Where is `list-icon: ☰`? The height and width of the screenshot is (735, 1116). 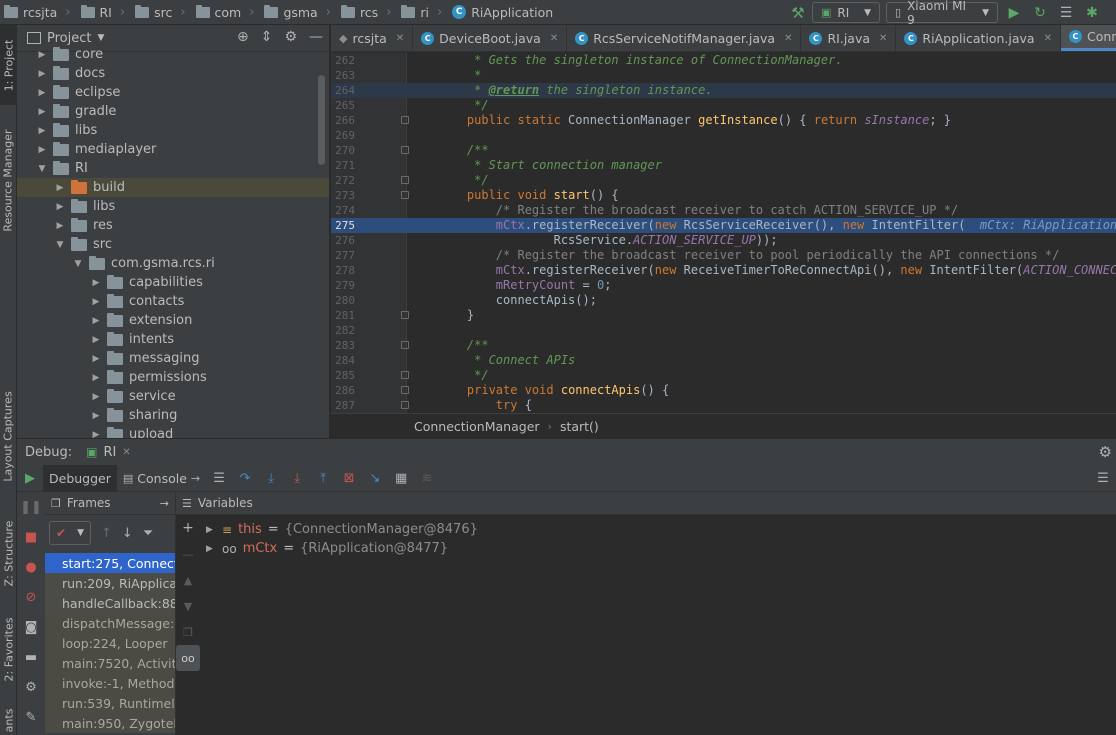 list-icon: ☰ is located at coordinates (1066, 13).